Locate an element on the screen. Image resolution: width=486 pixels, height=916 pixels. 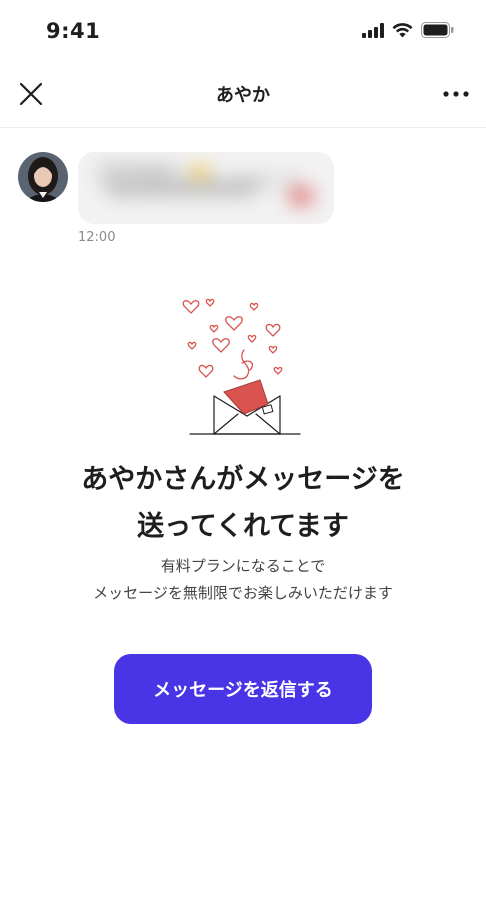
wifi-icon is located at coordinates (402, 29).